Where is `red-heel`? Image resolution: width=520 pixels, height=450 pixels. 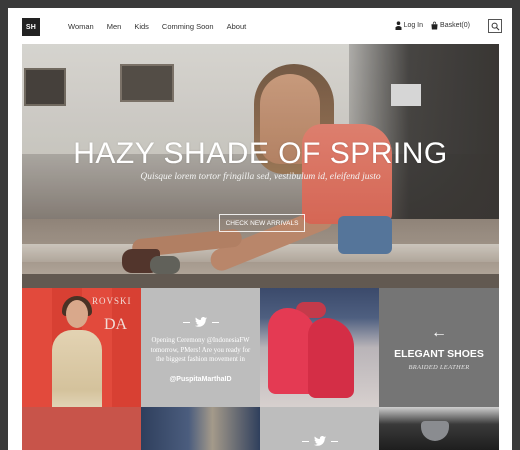
red-heel is located at coordinates (331, 358).